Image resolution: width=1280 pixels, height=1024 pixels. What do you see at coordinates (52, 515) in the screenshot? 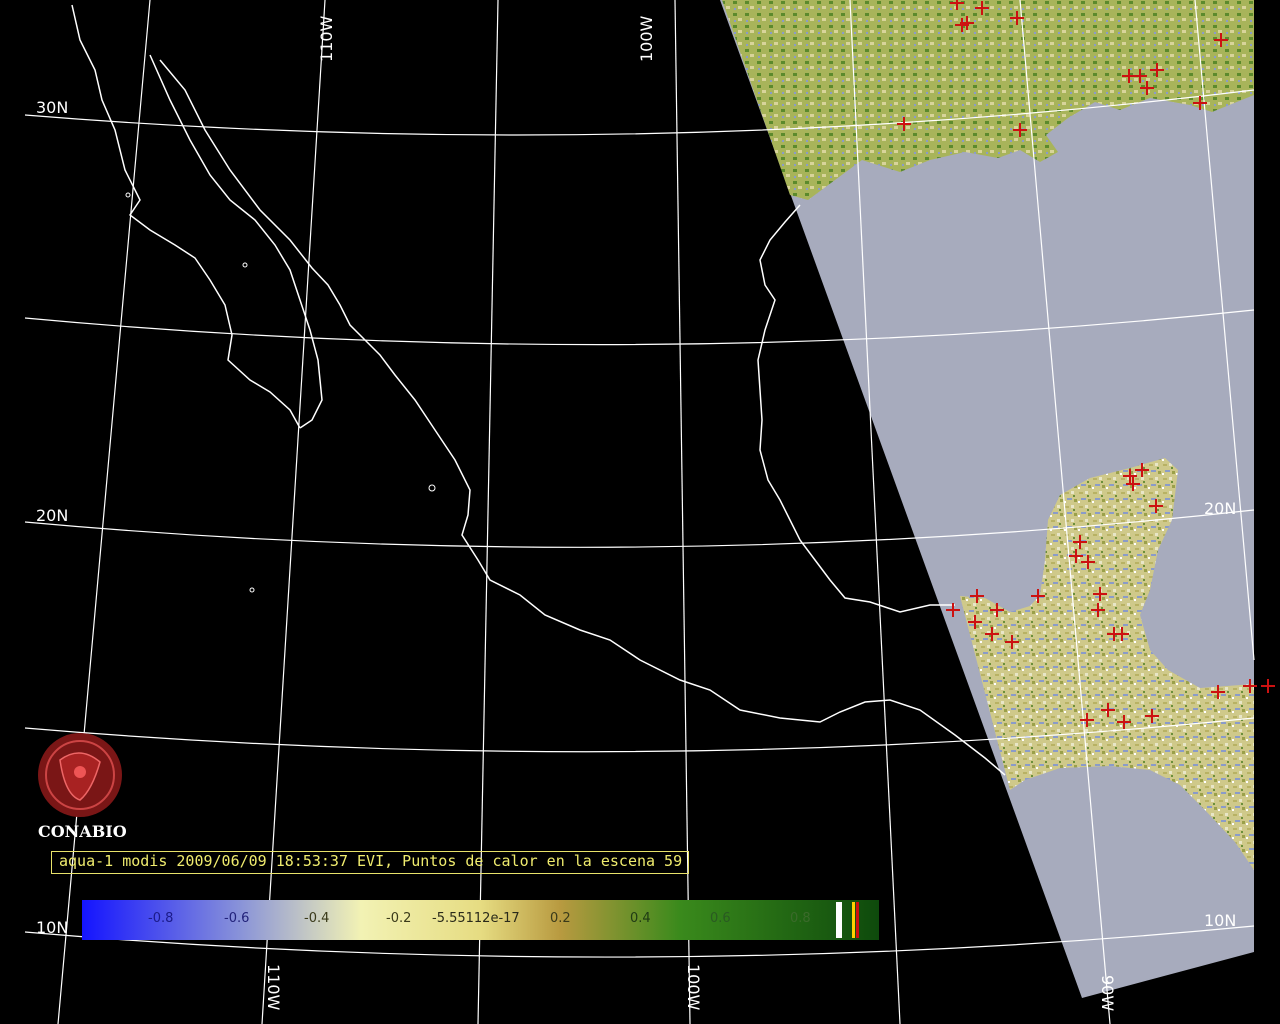
I see `label-20n-left: 20N` at bounding box center [52, 515].